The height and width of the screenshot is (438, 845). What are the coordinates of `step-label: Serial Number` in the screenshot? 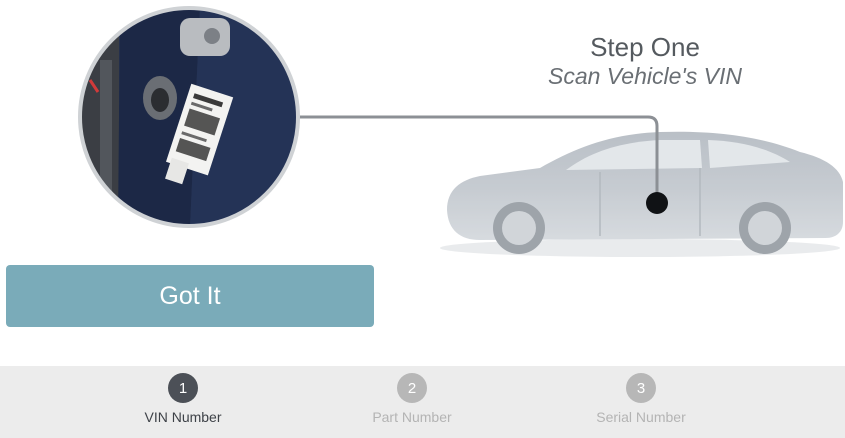 It's located at (641, 417).